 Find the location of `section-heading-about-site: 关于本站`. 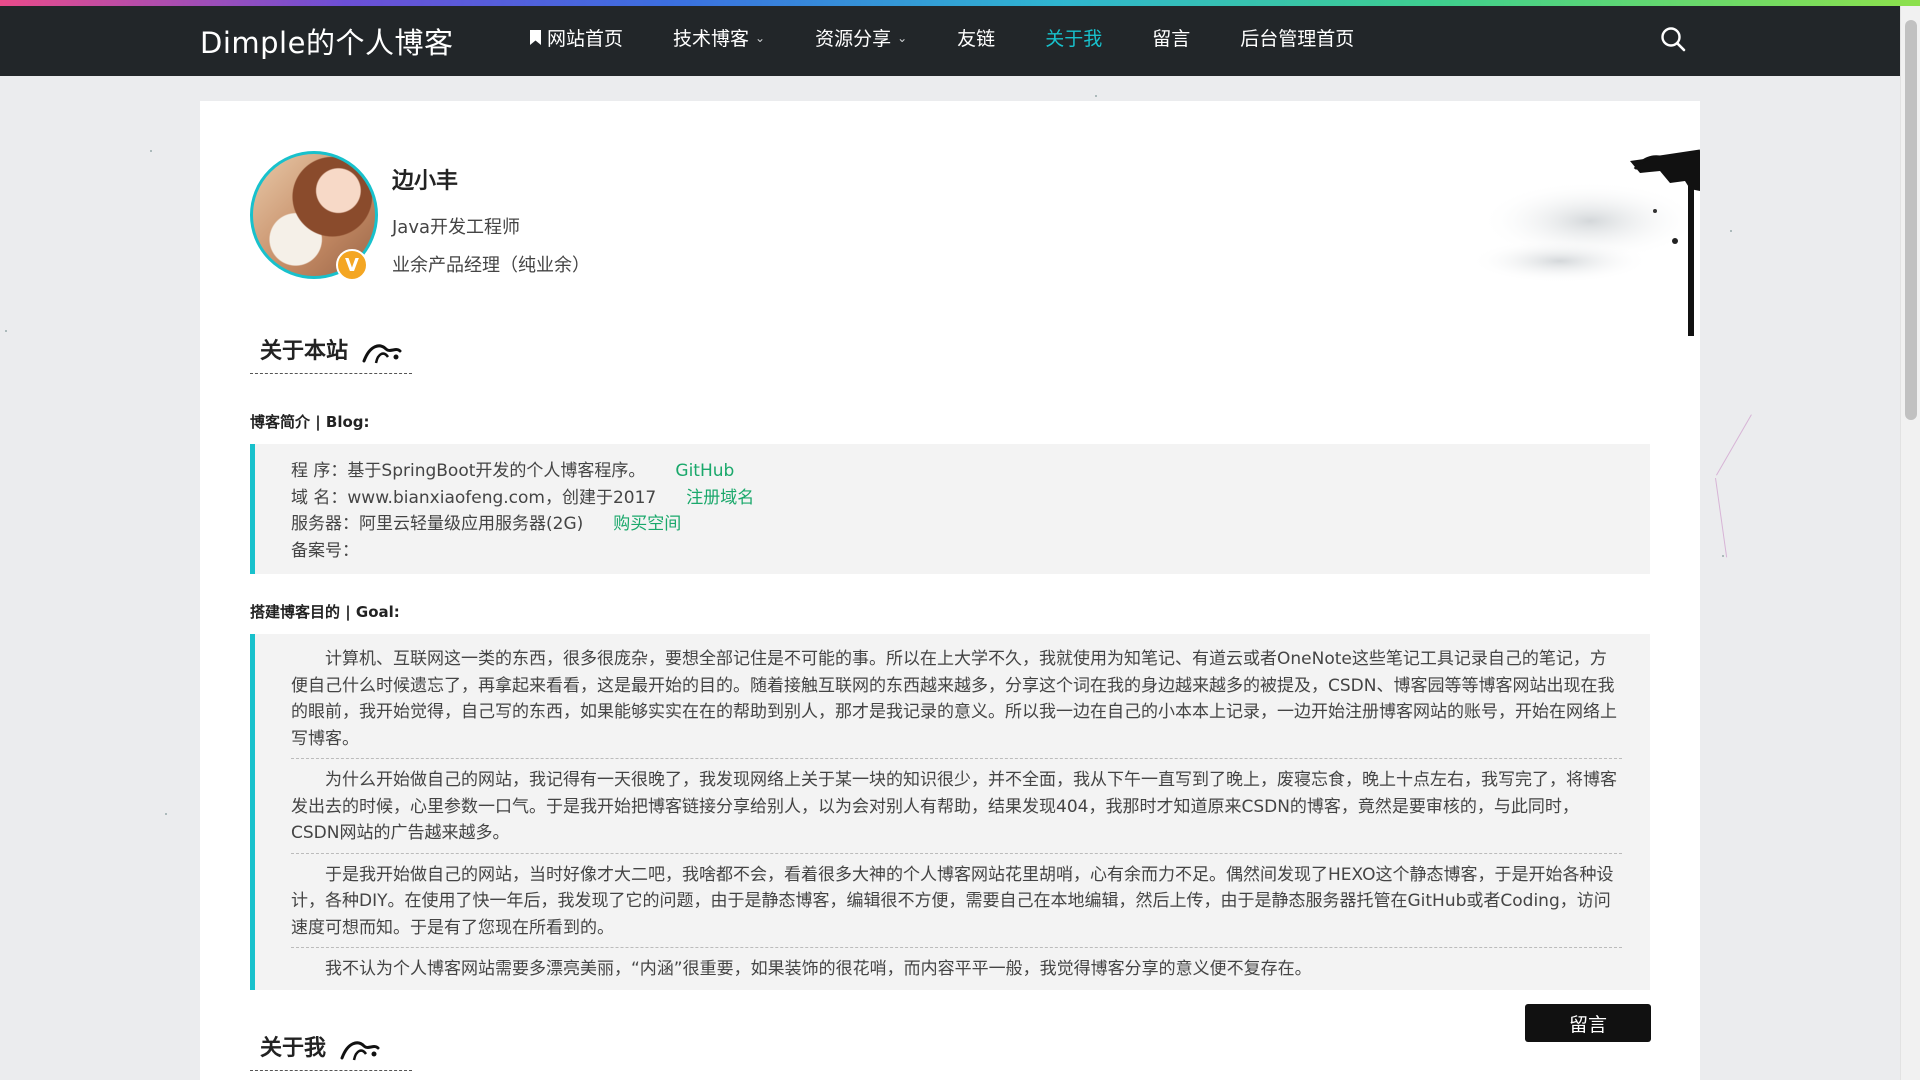

section-heading-about-site: 关于本站 is located at coordinates (331, 353).